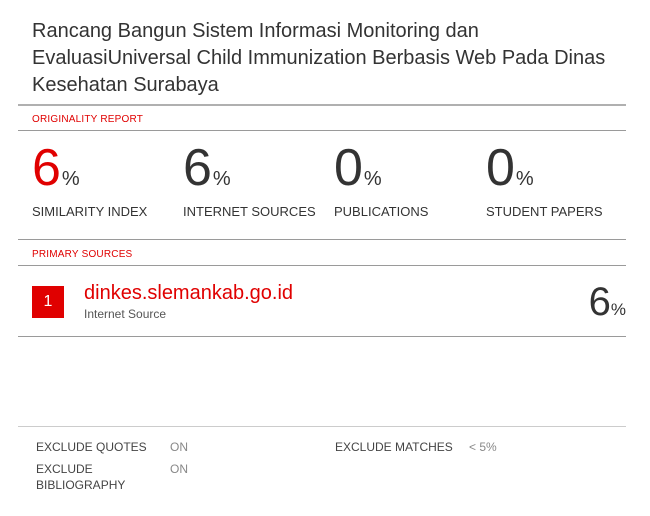 The image size is (650, 516). What do you see at coordinates (500, 168) in the screenshot?
I see `student-papers-value: 0` at bounding box center [500, 168].